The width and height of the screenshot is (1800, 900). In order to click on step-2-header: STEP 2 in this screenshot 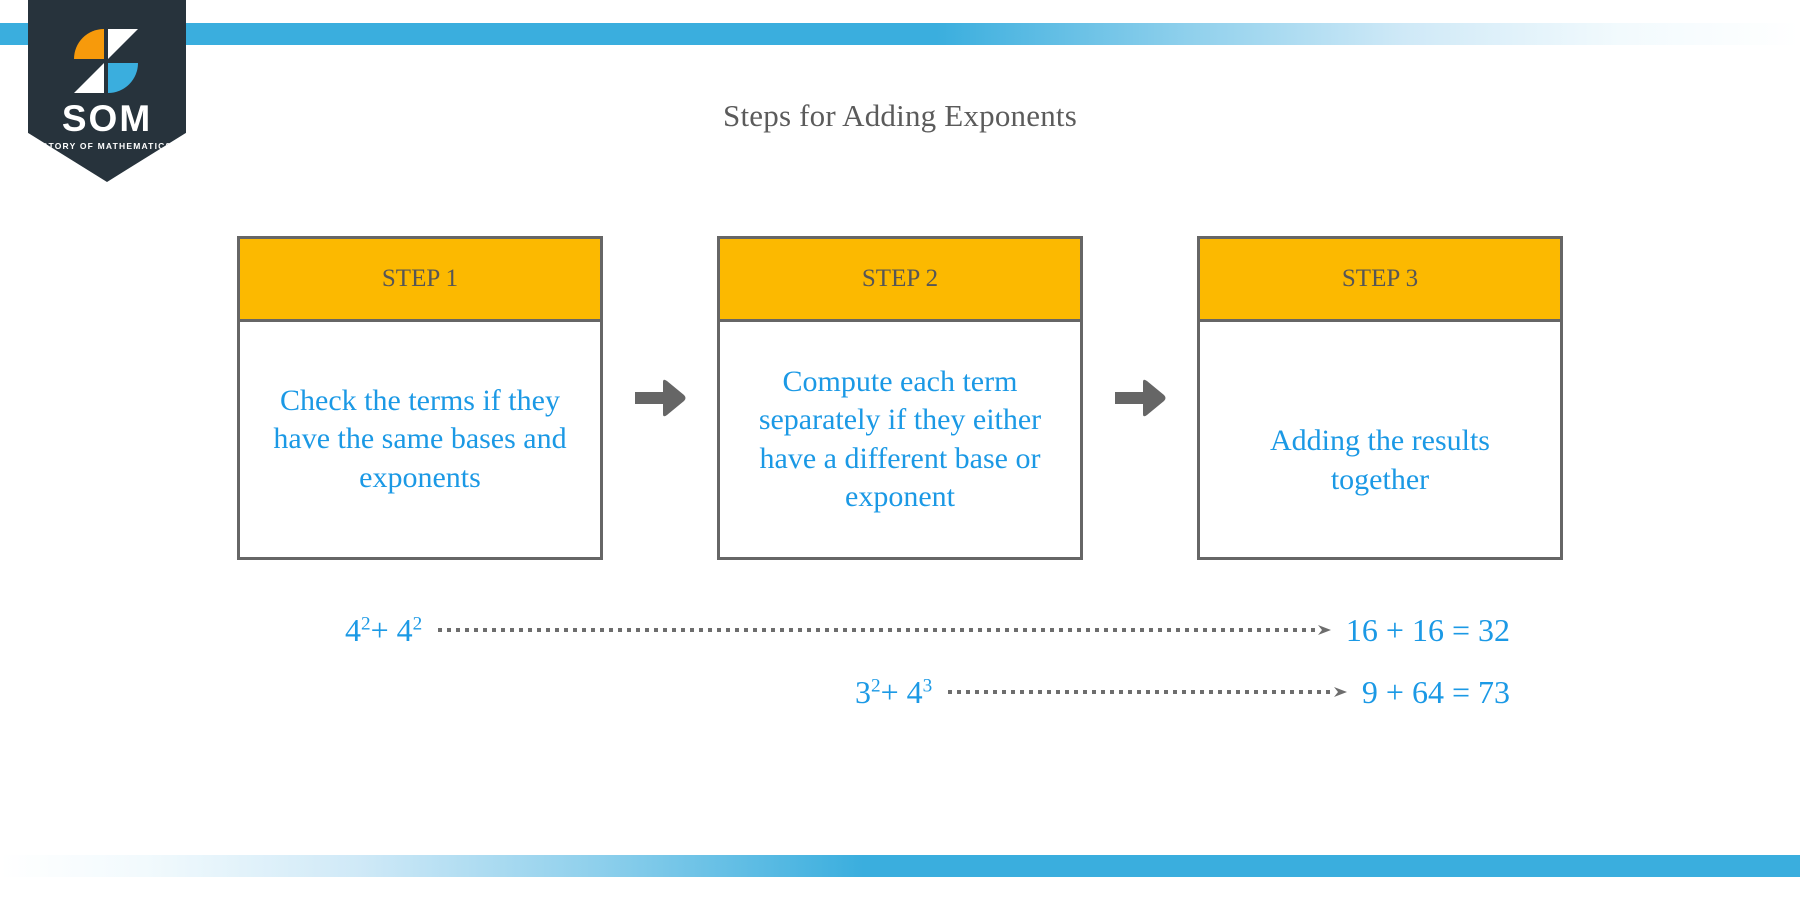, I will do `click(900, 280)`.